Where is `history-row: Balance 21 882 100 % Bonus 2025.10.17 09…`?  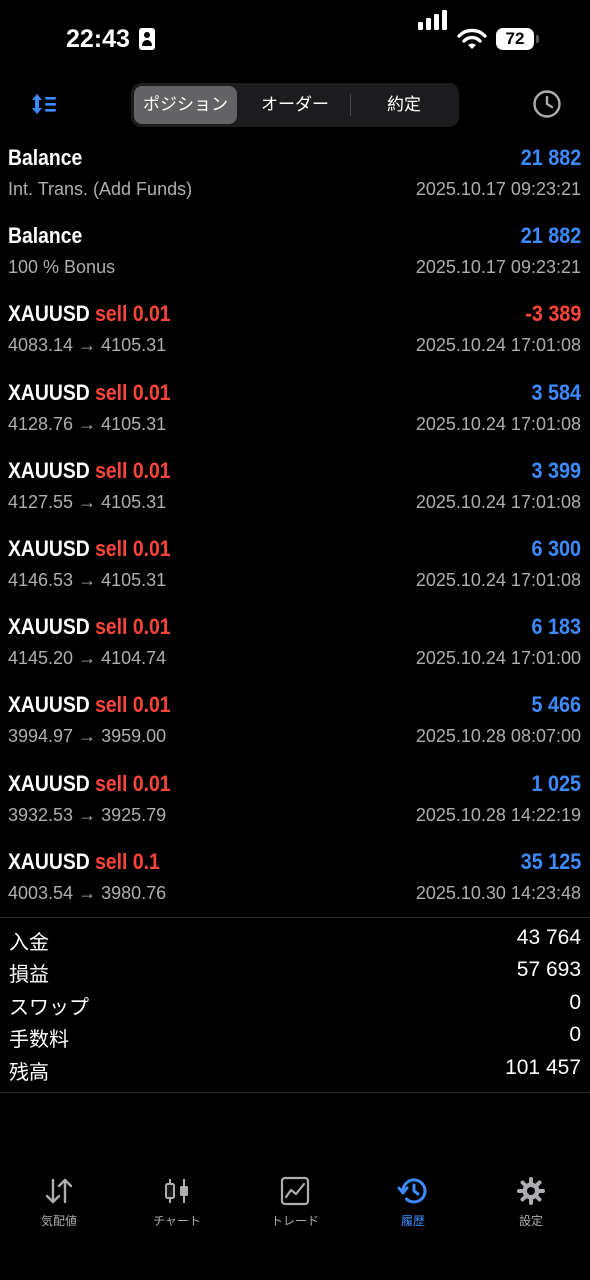 history-row: Balance 21 882 100 % Bonus 2025.10.17 09… is located at coordinates (295, 257).